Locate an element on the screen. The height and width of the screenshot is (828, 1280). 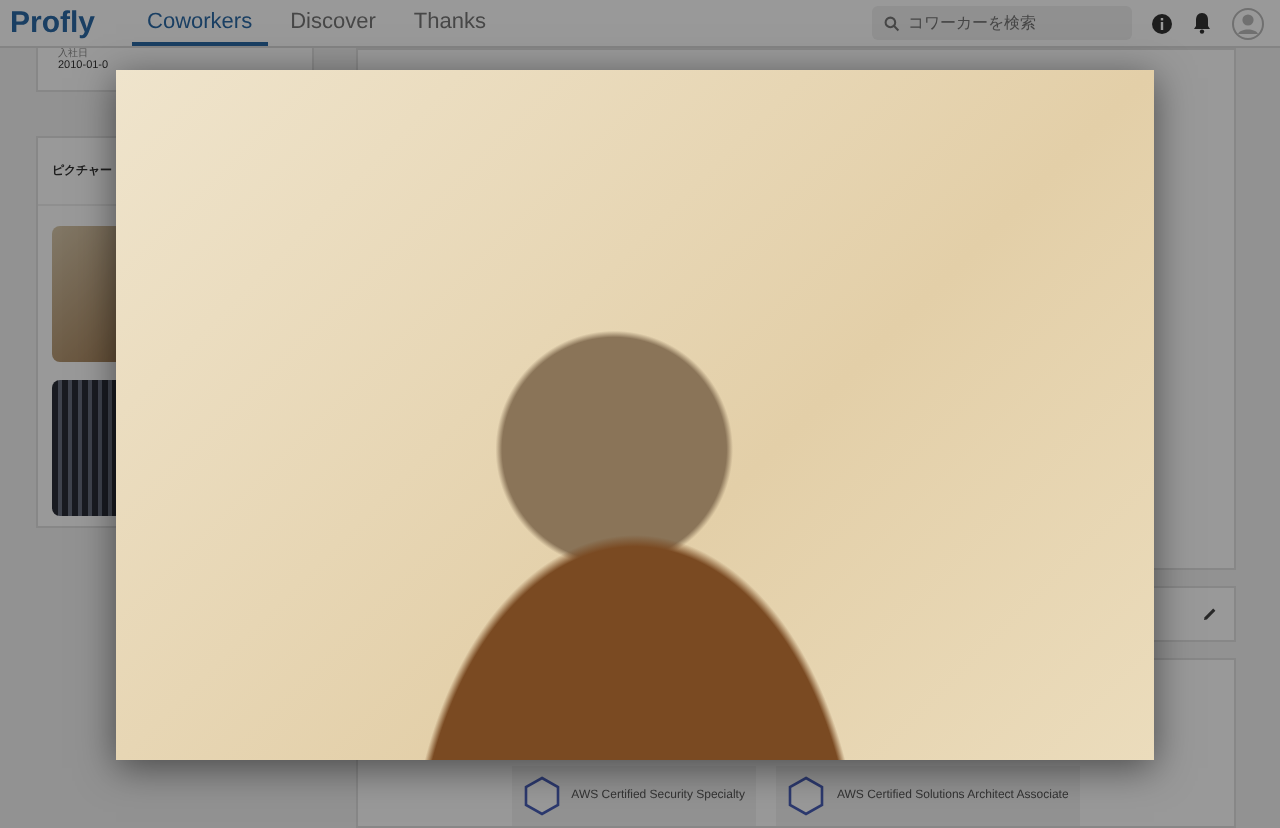
info-icon is located at coordinates (1162, 23).